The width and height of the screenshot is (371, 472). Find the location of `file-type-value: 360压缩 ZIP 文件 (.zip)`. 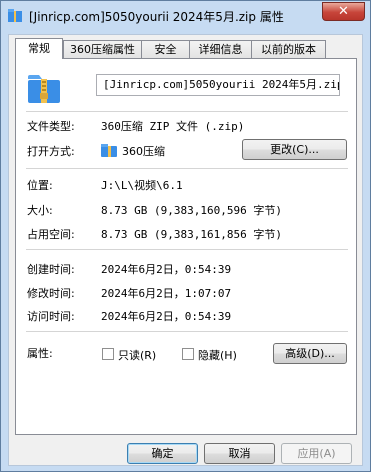

file-type-value: 360压缩 ZIP 文件 (.zip) is located at coordinates (173, 126).